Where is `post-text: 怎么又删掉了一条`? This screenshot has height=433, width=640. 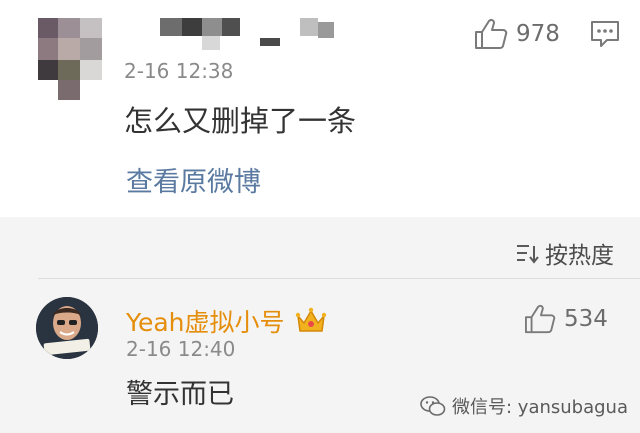
post-text: 怎么又删掉了一条 is located at coordinates (240, 121).